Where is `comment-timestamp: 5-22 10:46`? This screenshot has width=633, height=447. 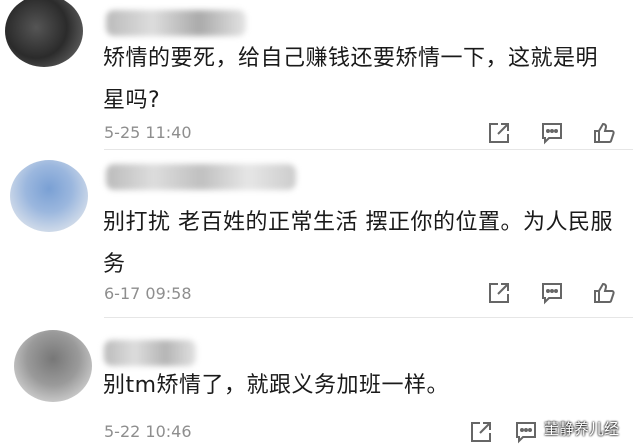
comment-timestamp: 5-22 10:46 is located at coordinates (148, 431).